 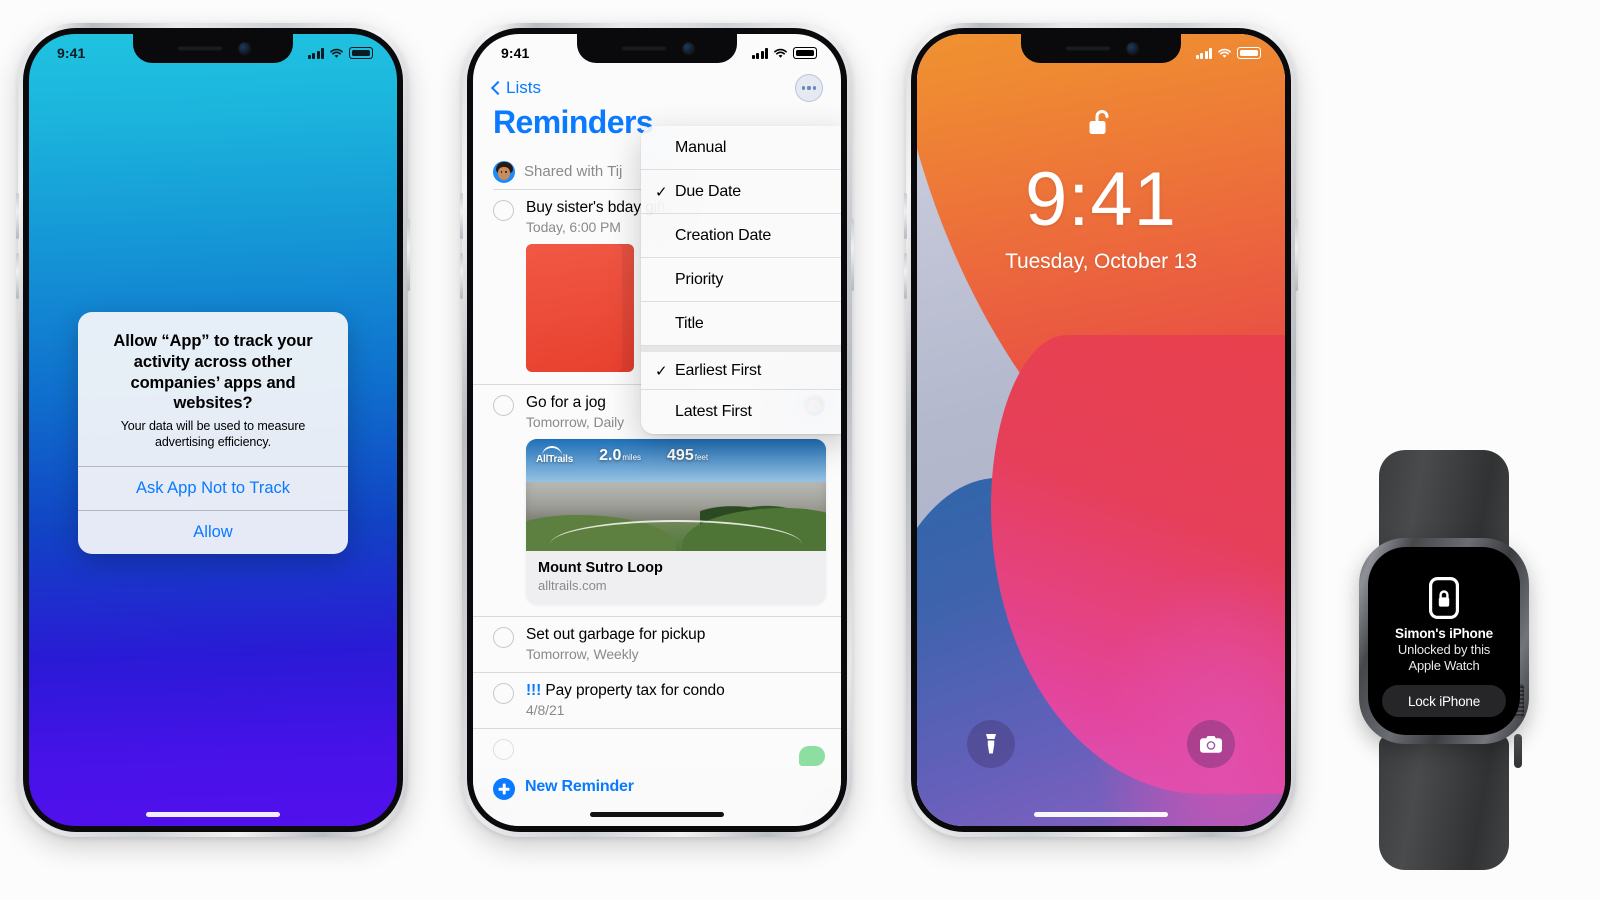 I want to click on new-reminder-button: New Reminder, so click(x=657, y=797).